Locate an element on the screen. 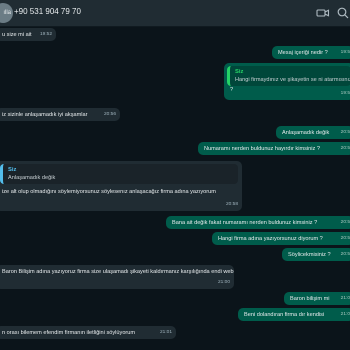  message-text: Anlaşamadık değik is located at coordinates (306, 133).